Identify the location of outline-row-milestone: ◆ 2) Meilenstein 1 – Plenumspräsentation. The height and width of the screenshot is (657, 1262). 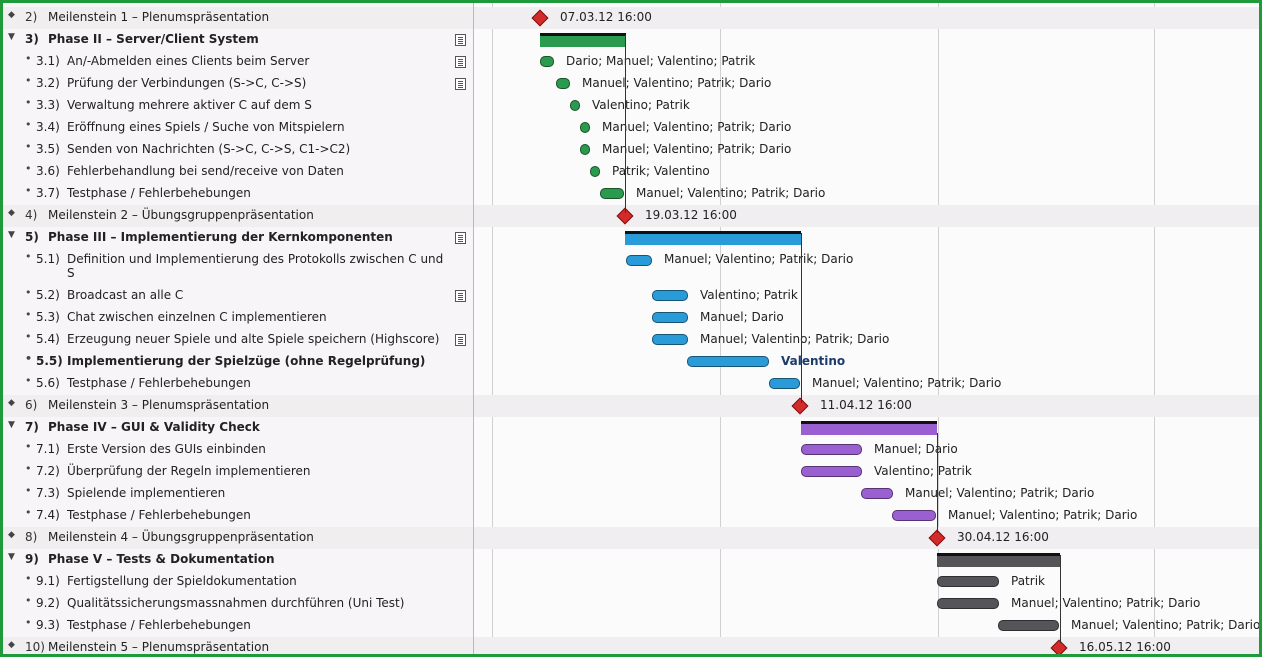
(238, 18).